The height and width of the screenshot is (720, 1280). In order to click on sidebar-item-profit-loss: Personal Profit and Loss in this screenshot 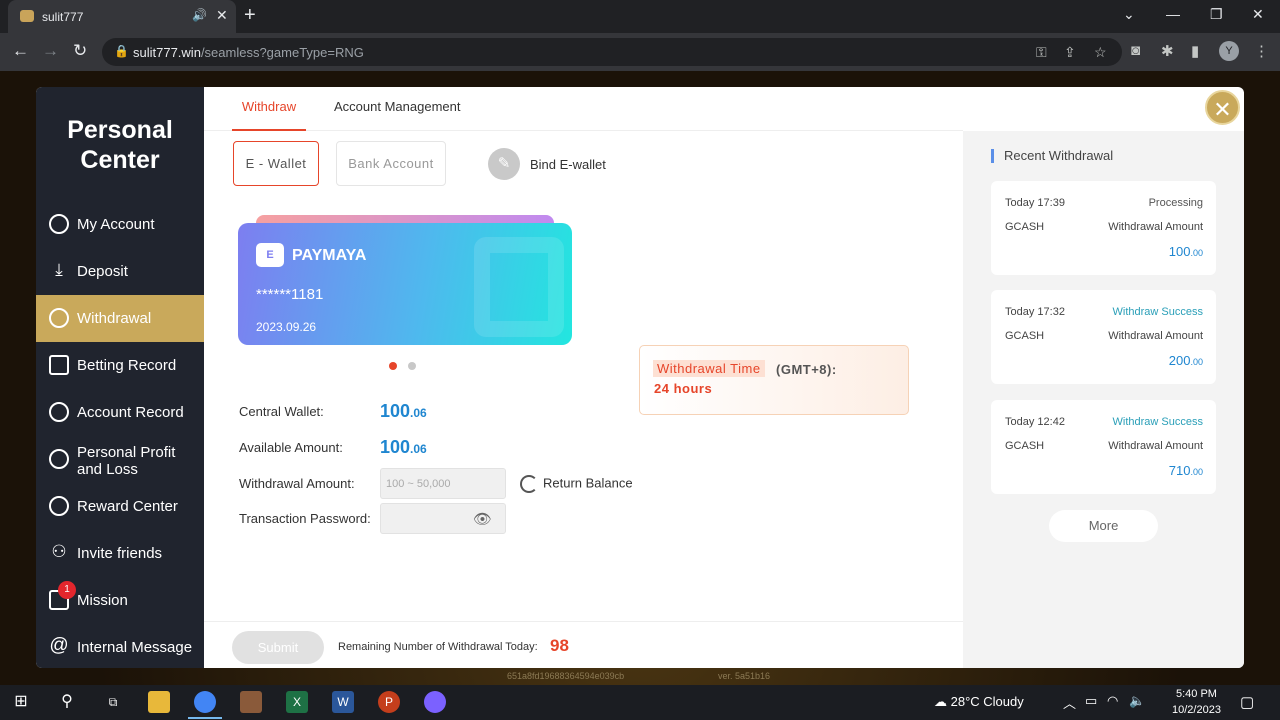, I will do `click(120, 459)`.